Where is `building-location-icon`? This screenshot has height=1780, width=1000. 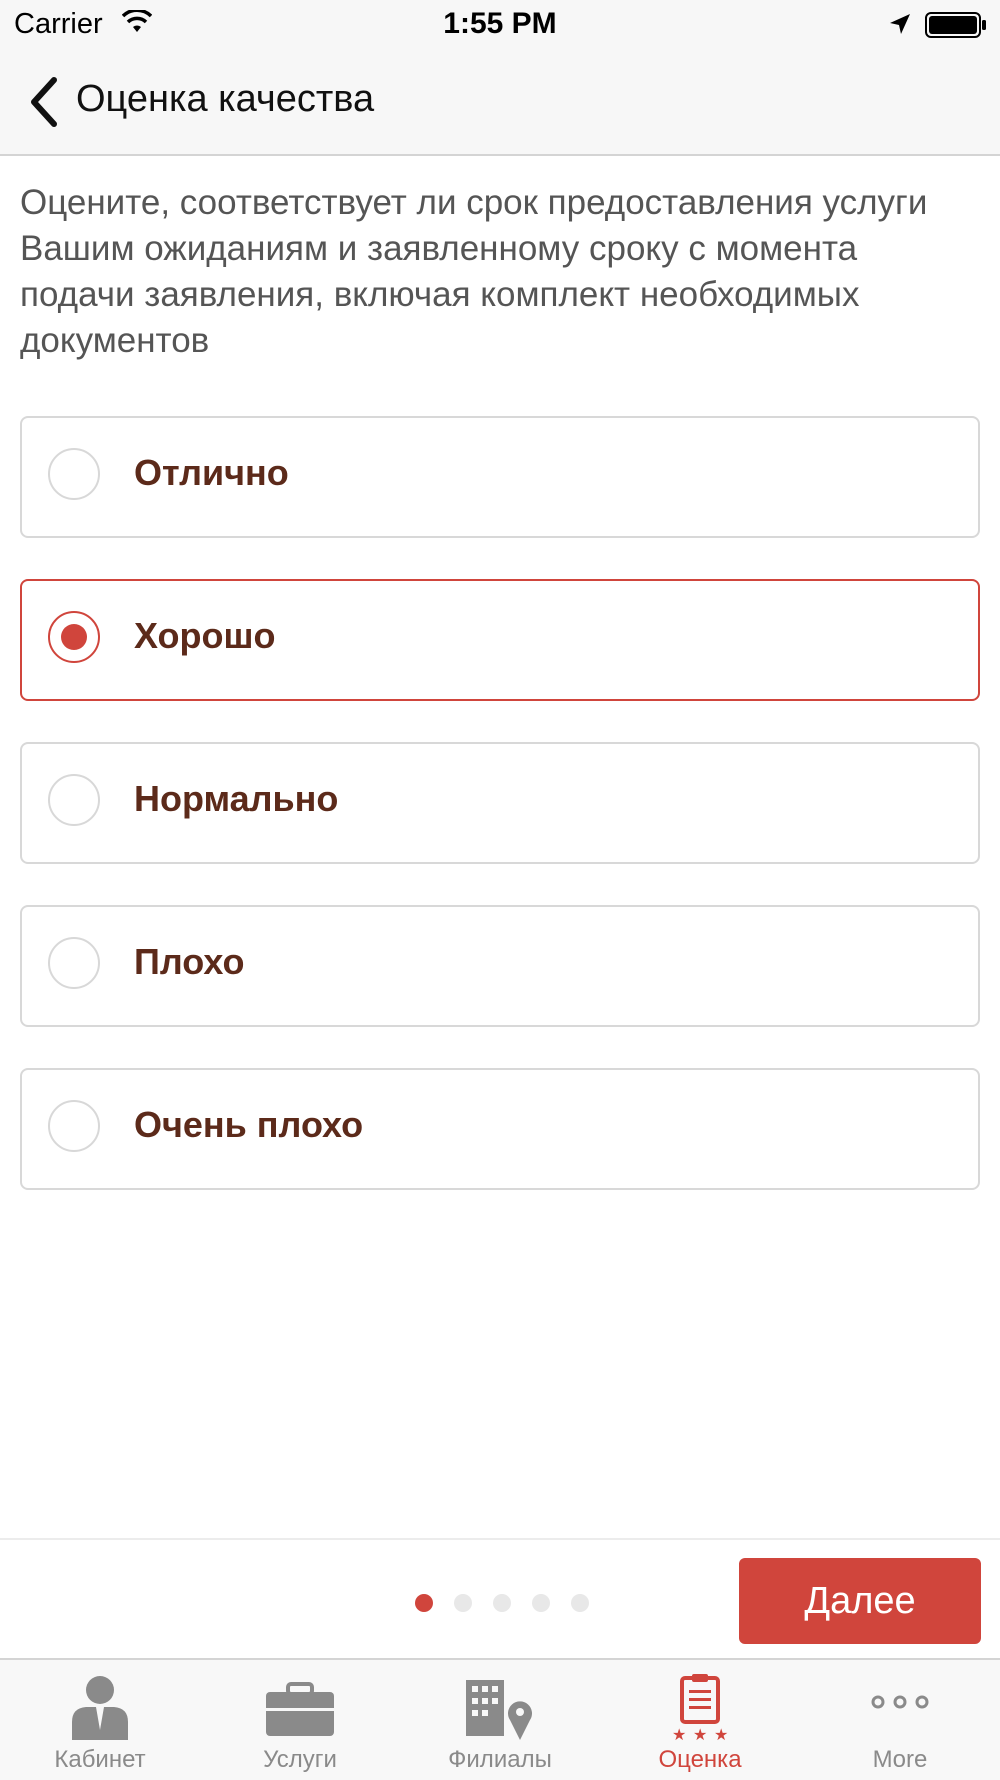 building-location-icon is located at coordinates (499, 1710).